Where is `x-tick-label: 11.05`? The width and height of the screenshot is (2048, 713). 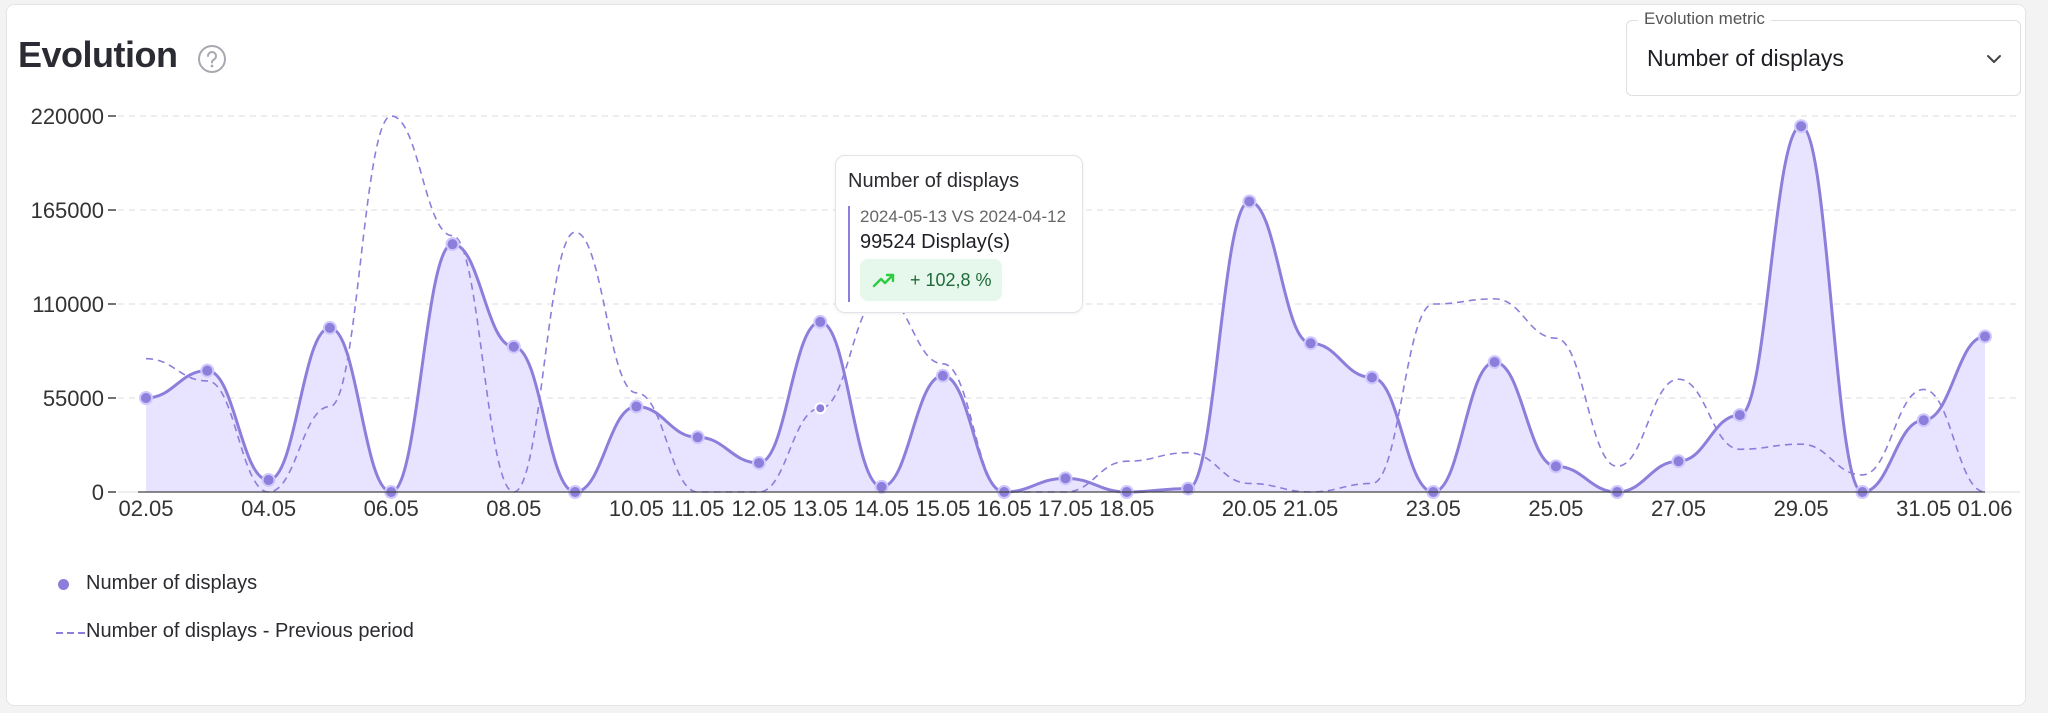 x-tick-label: 11.05 is located at coordinates (697, 508).